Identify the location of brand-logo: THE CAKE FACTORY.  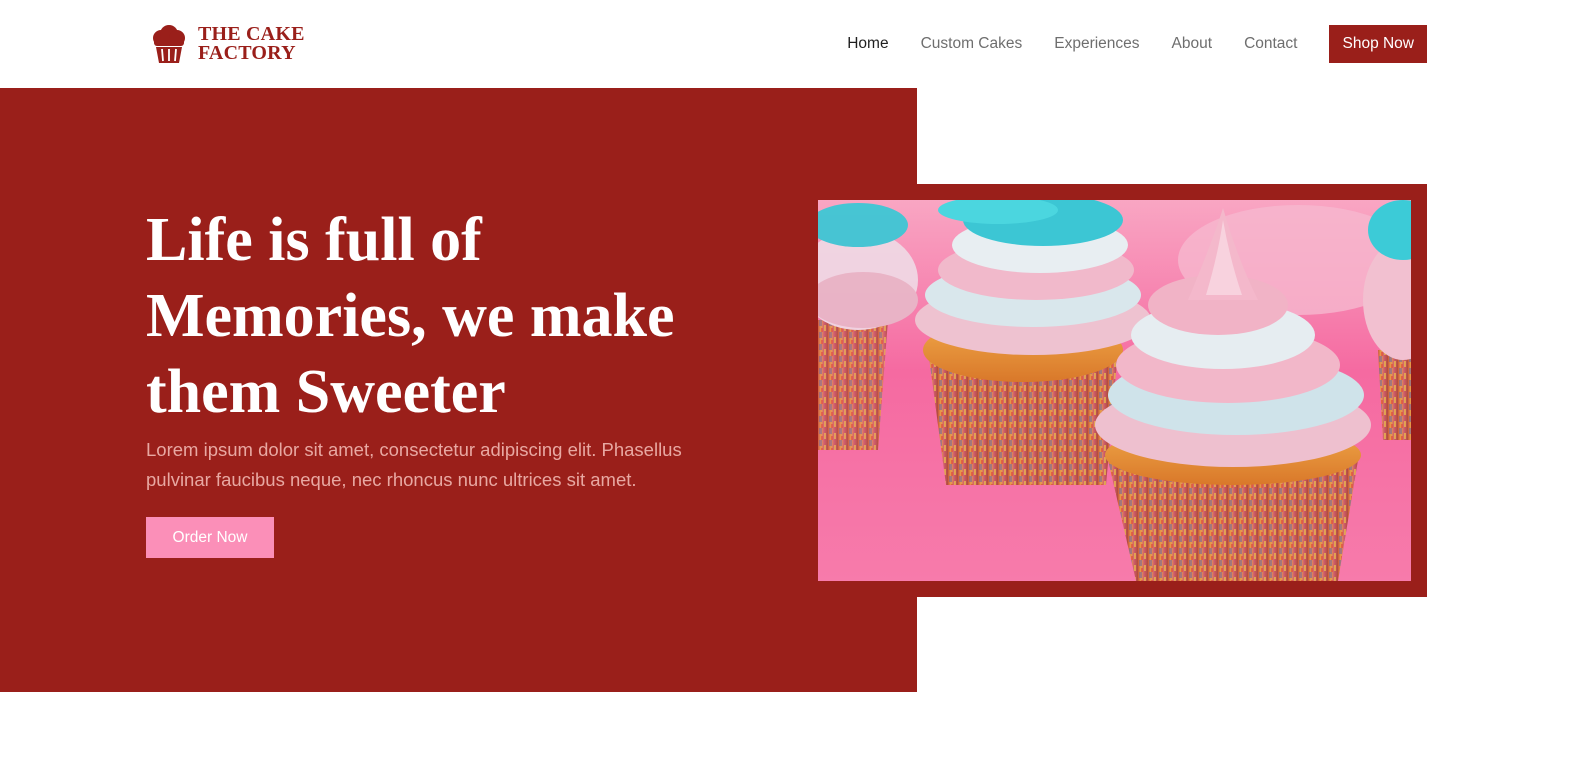
(226, 44).